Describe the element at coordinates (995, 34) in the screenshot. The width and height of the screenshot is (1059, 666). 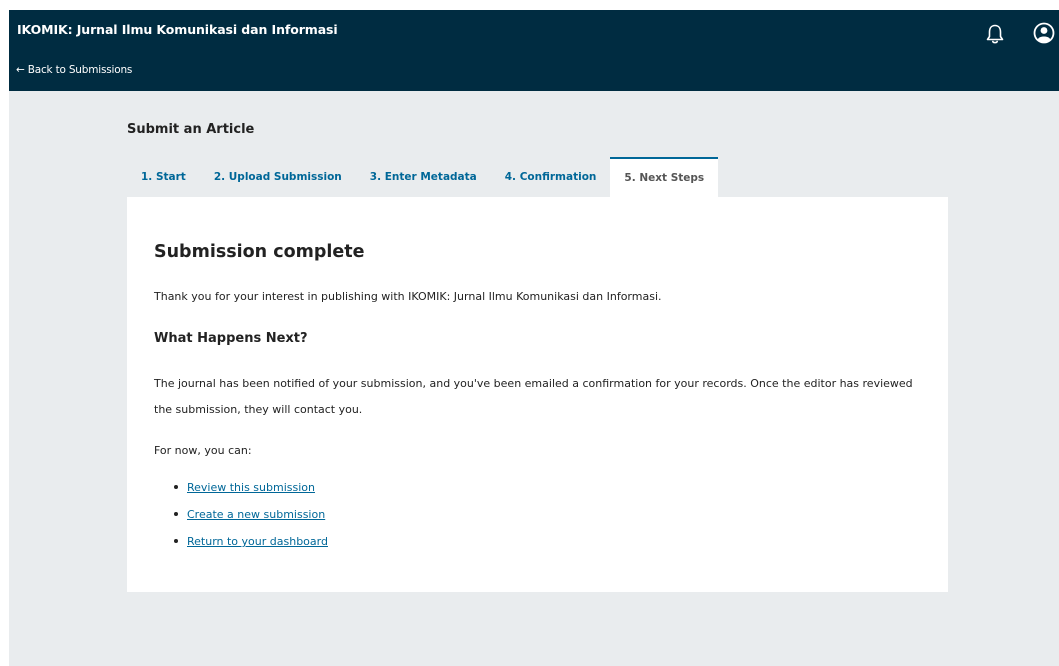
I see `bell-icon` at that location.